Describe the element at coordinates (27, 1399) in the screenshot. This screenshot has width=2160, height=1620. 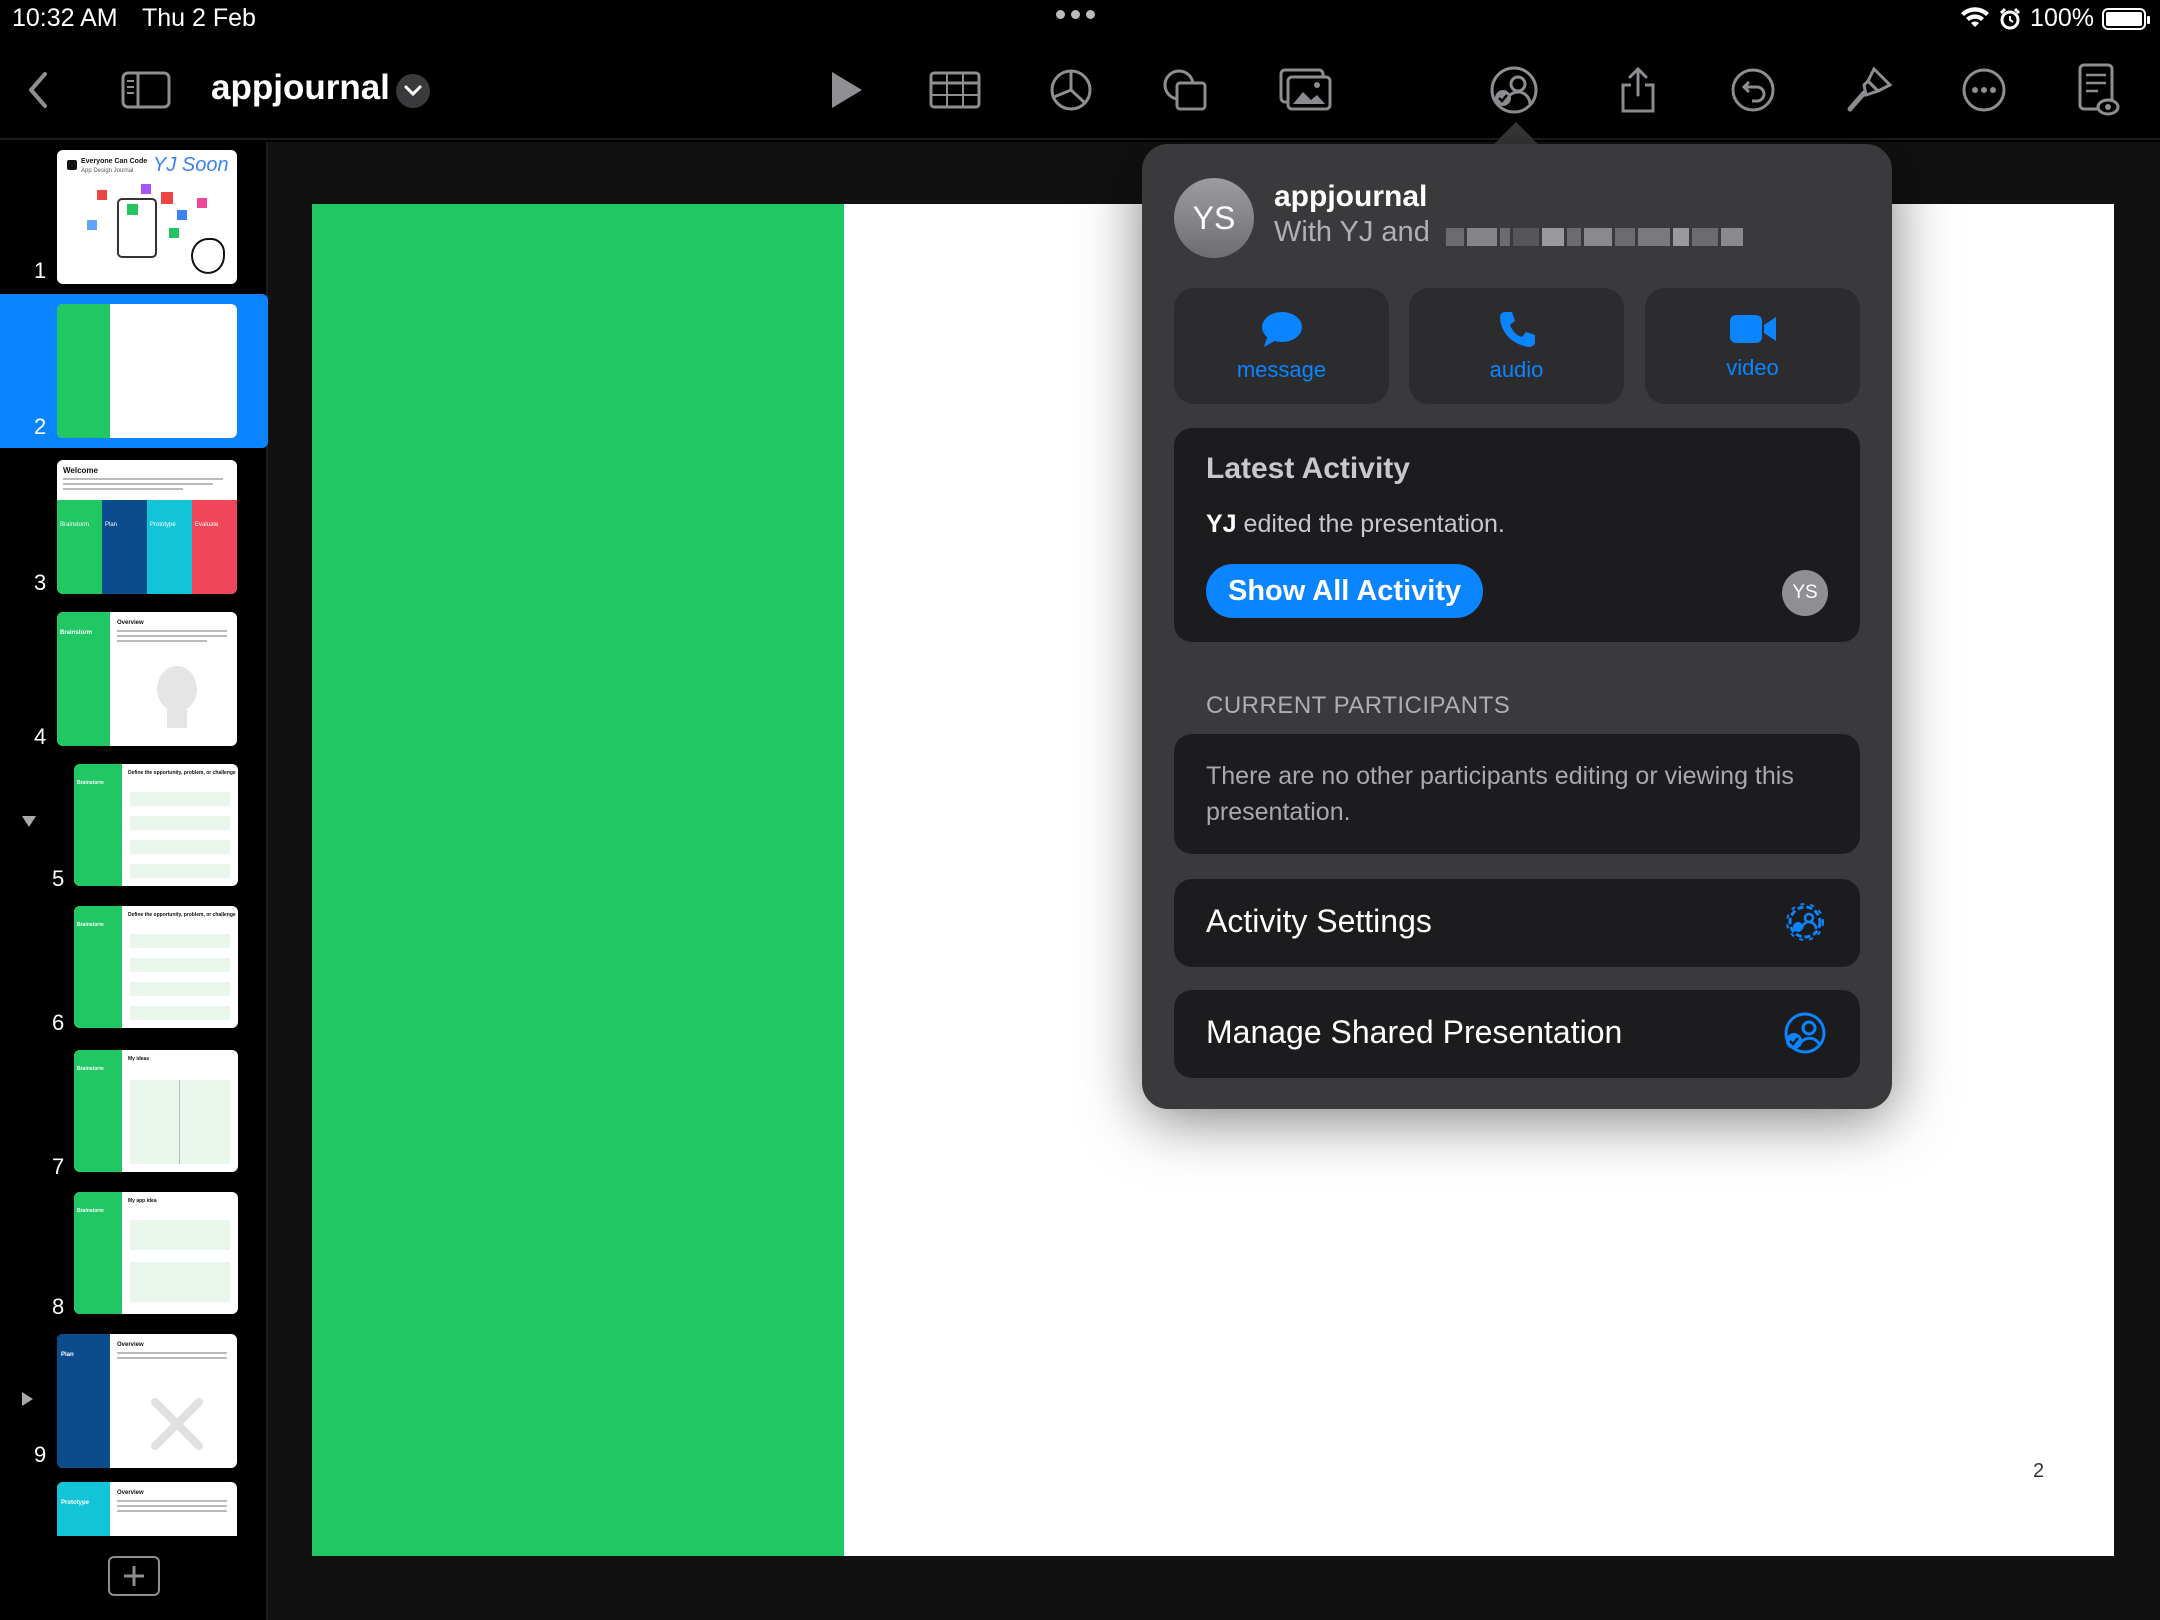
I see `disclosure-right-icon` at that location.